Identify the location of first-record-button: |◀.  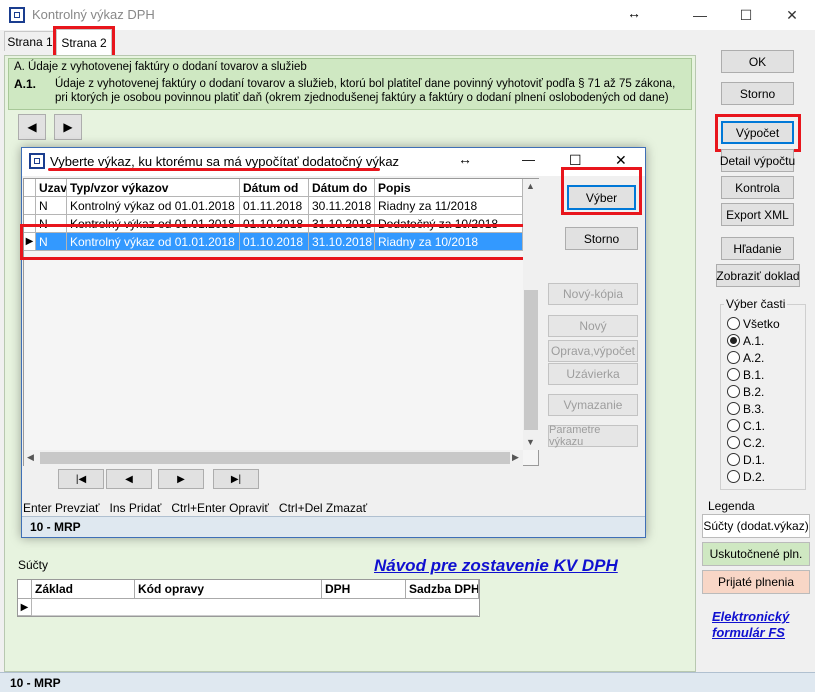
(81, 479).